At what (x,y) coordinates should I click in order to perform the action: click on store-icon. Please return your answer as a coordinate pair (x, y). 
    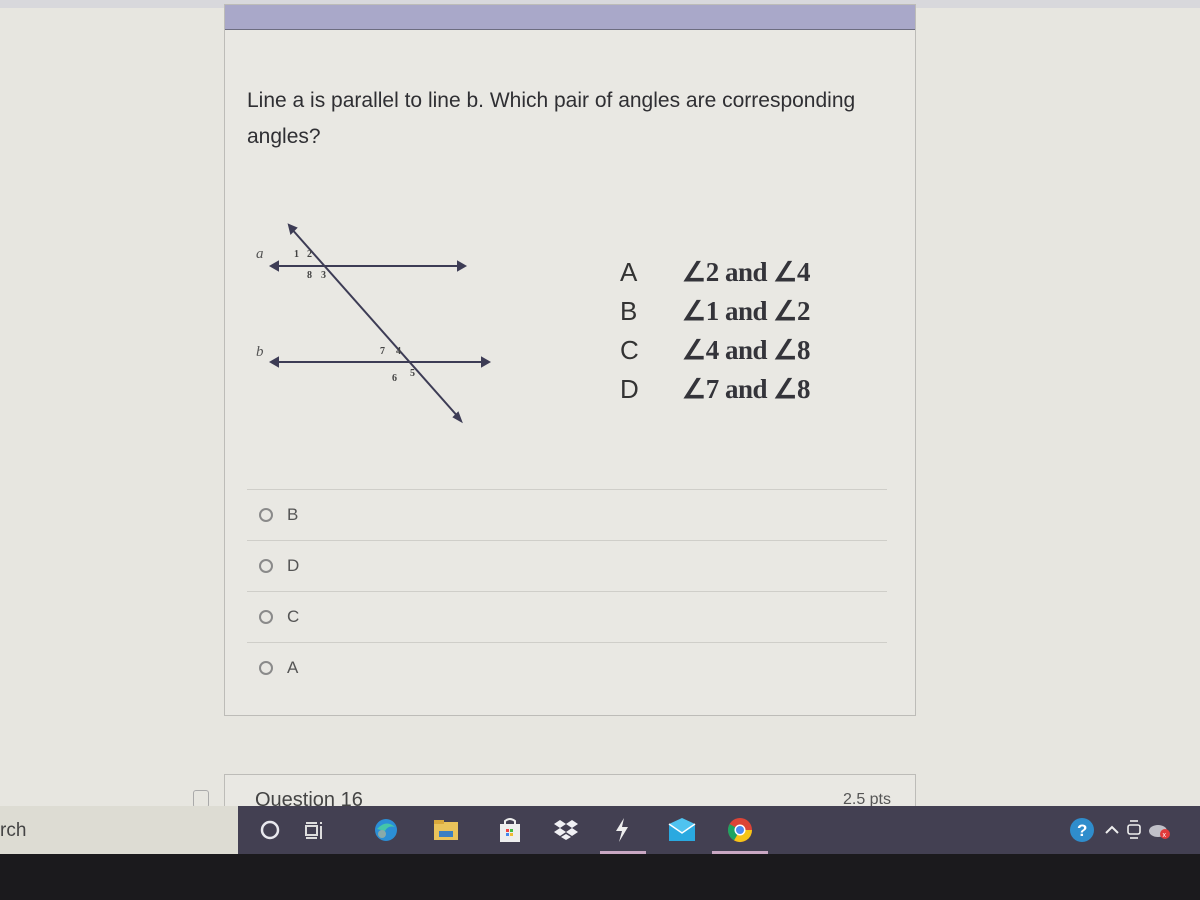
    Looking at the image, I should click on (510, 830).